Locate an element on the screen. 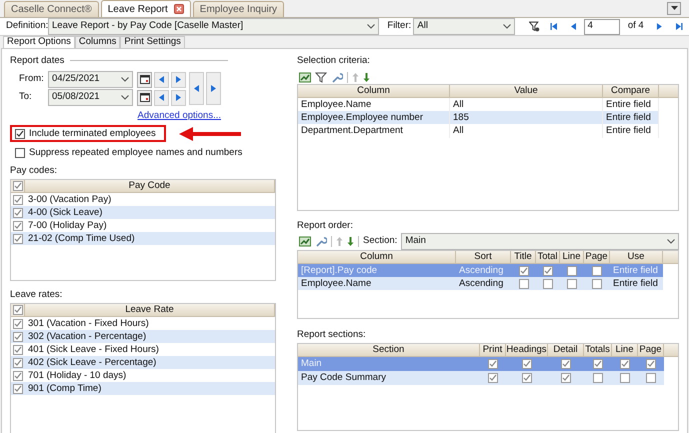  option-tab: Columns is located at coordinates (97, 42).